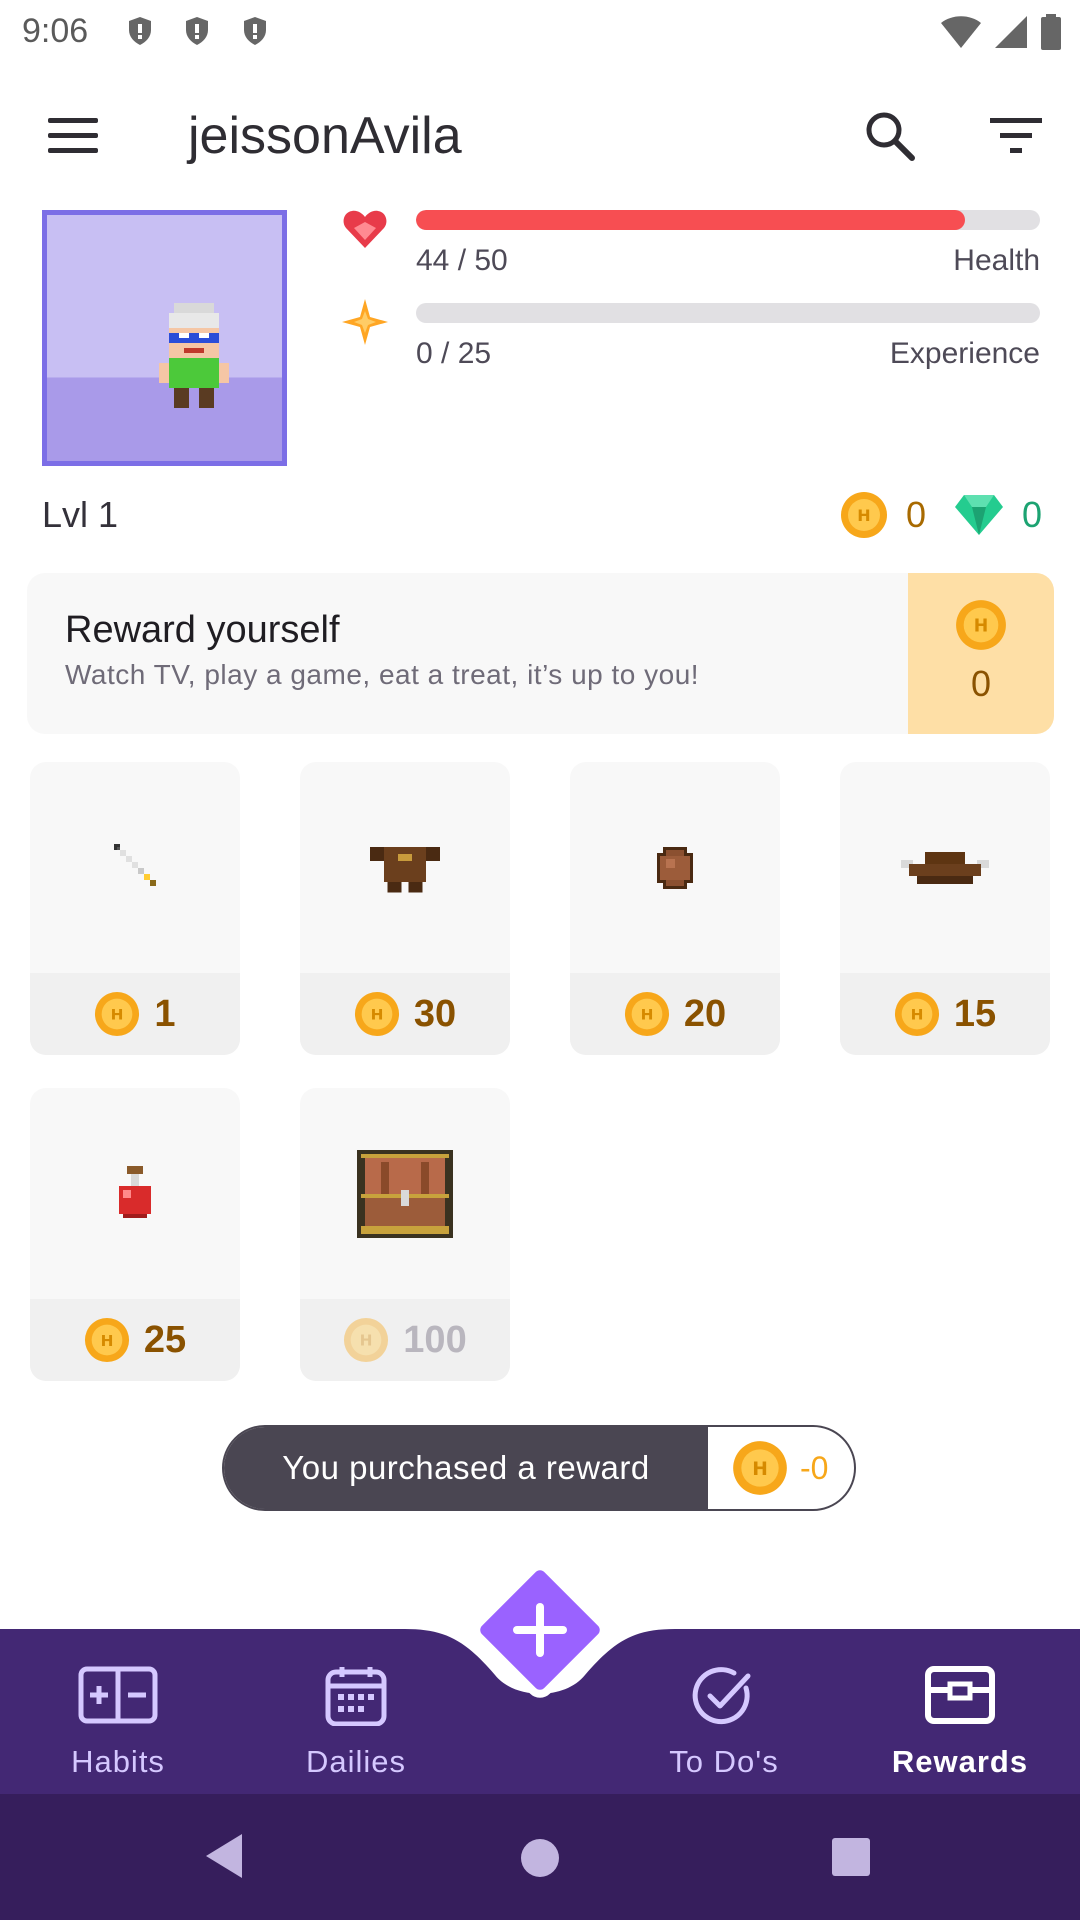 This screenshot has width=1080, height=1920. I want to click on purchase-snackbar: You purchased a reward H -0, so click(539, 1468).